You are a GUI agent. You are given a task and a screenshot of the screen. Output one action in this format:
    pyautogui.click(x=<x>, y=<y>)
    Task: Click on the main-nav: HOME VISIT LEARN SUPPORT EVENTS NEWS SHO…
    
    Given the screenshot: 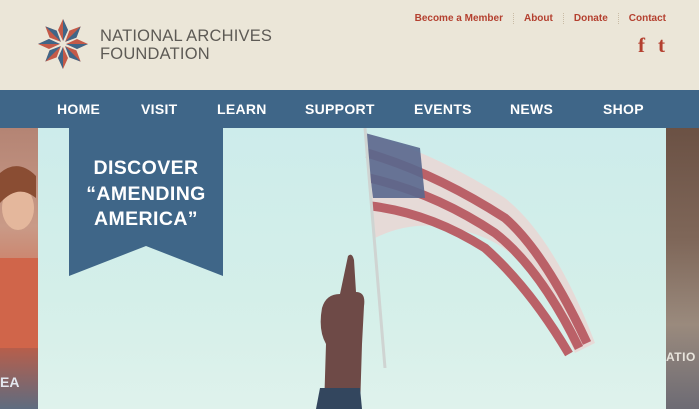 What is the action you would take?
    pyautogui.click(x=349, y=109)
    